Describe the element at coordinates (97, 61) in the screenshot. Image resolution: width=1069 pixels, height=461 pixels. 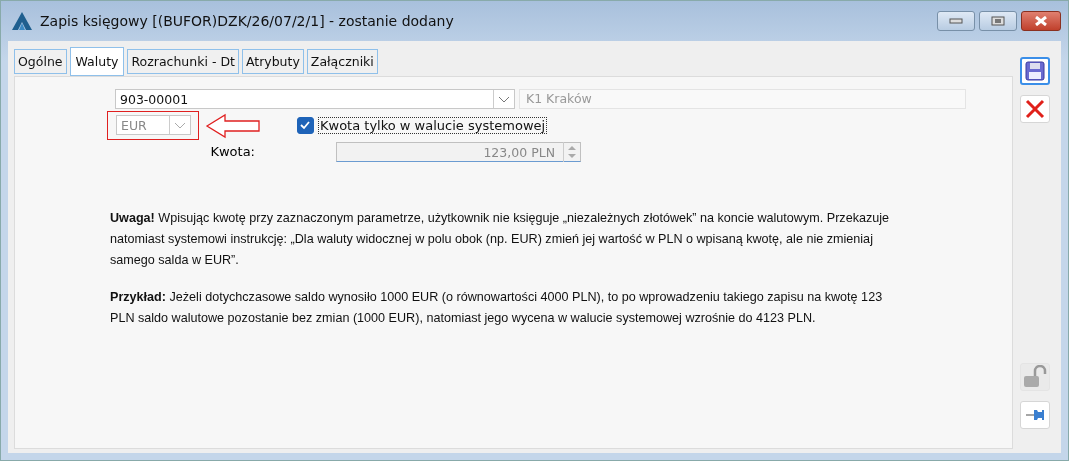
I see `tab: Waluty` at that location.